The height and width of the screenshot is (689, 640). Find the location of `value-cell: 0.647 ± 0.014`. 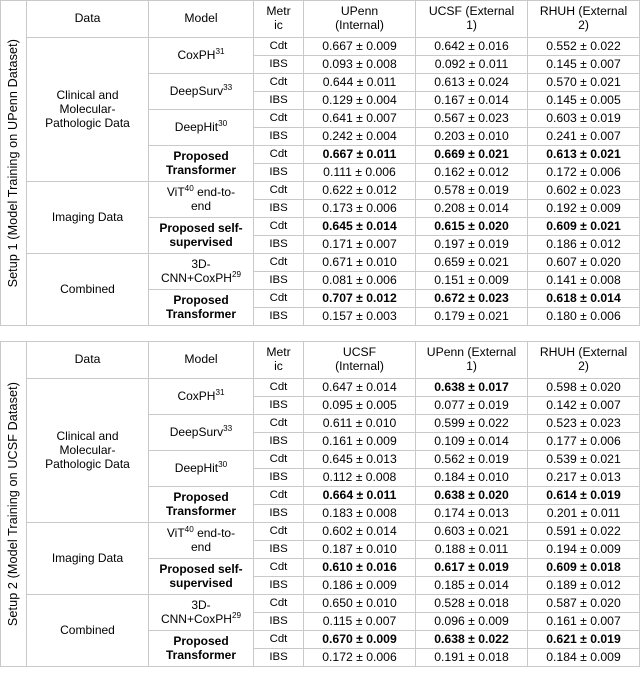

value-cell: 0.647 ± 0.014 is located at coordinates (359, 387).